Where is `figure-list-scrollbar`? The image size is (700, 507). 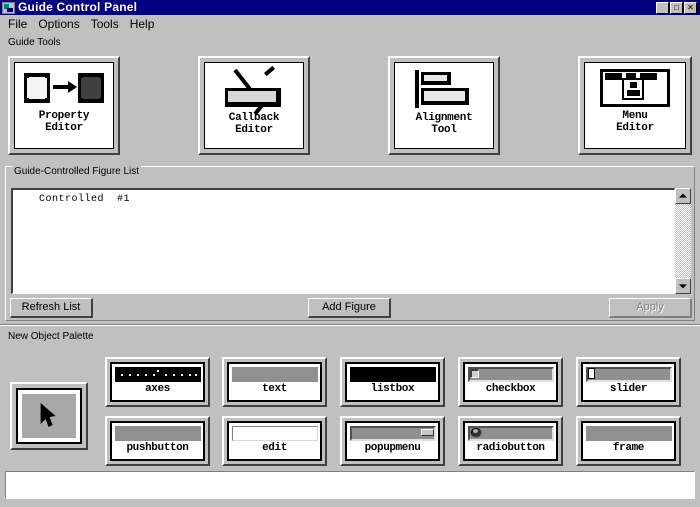 figure-list-scrollbar is located at coordinates (683, 241).